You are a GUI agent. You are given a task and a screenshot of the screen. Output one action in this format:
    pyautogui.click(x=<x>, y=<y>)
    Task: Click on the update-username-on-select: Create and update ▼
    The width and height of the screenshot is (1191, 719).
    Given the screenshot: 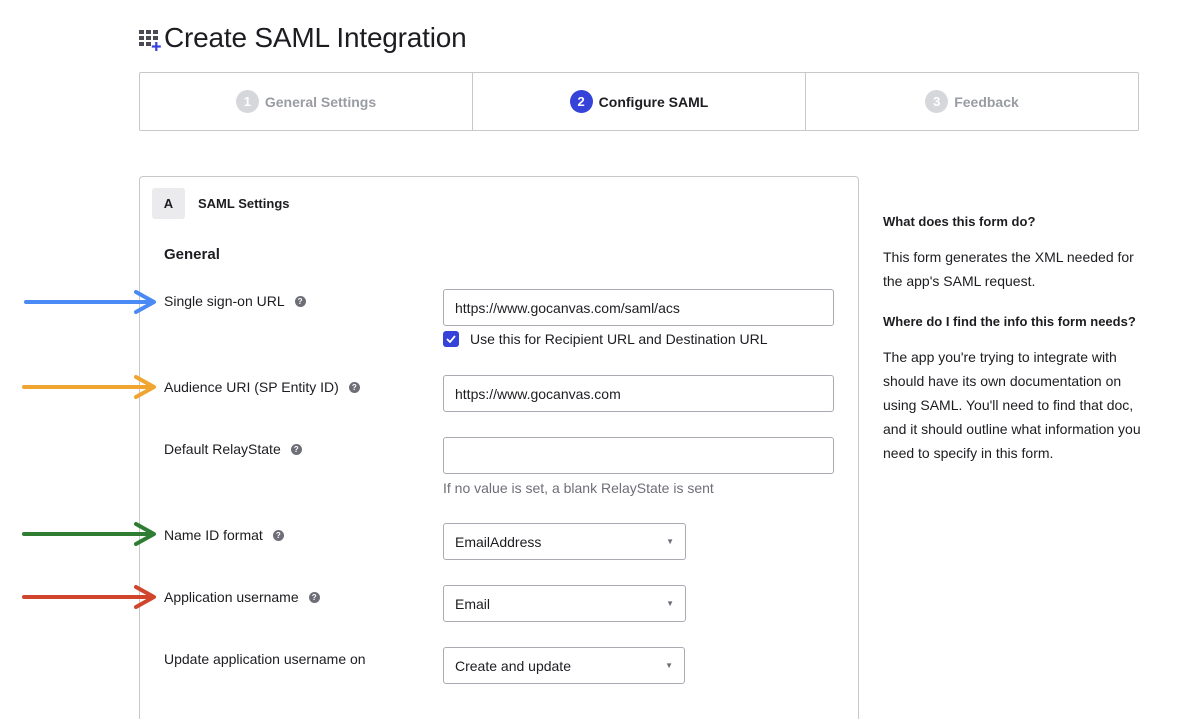 What is the action you would take?
    pyautogui.click(x=564, y=665)
    